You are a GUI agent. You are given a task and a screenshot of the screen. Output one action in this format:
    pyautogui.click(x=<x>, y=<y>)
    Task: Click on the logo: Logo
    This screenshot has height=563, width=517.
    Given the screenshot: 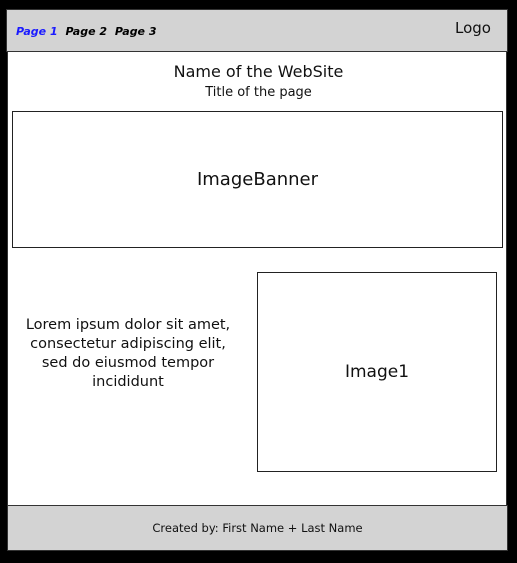 What is the action you would take?
    pyautogui.click(x=473, y=28)
    